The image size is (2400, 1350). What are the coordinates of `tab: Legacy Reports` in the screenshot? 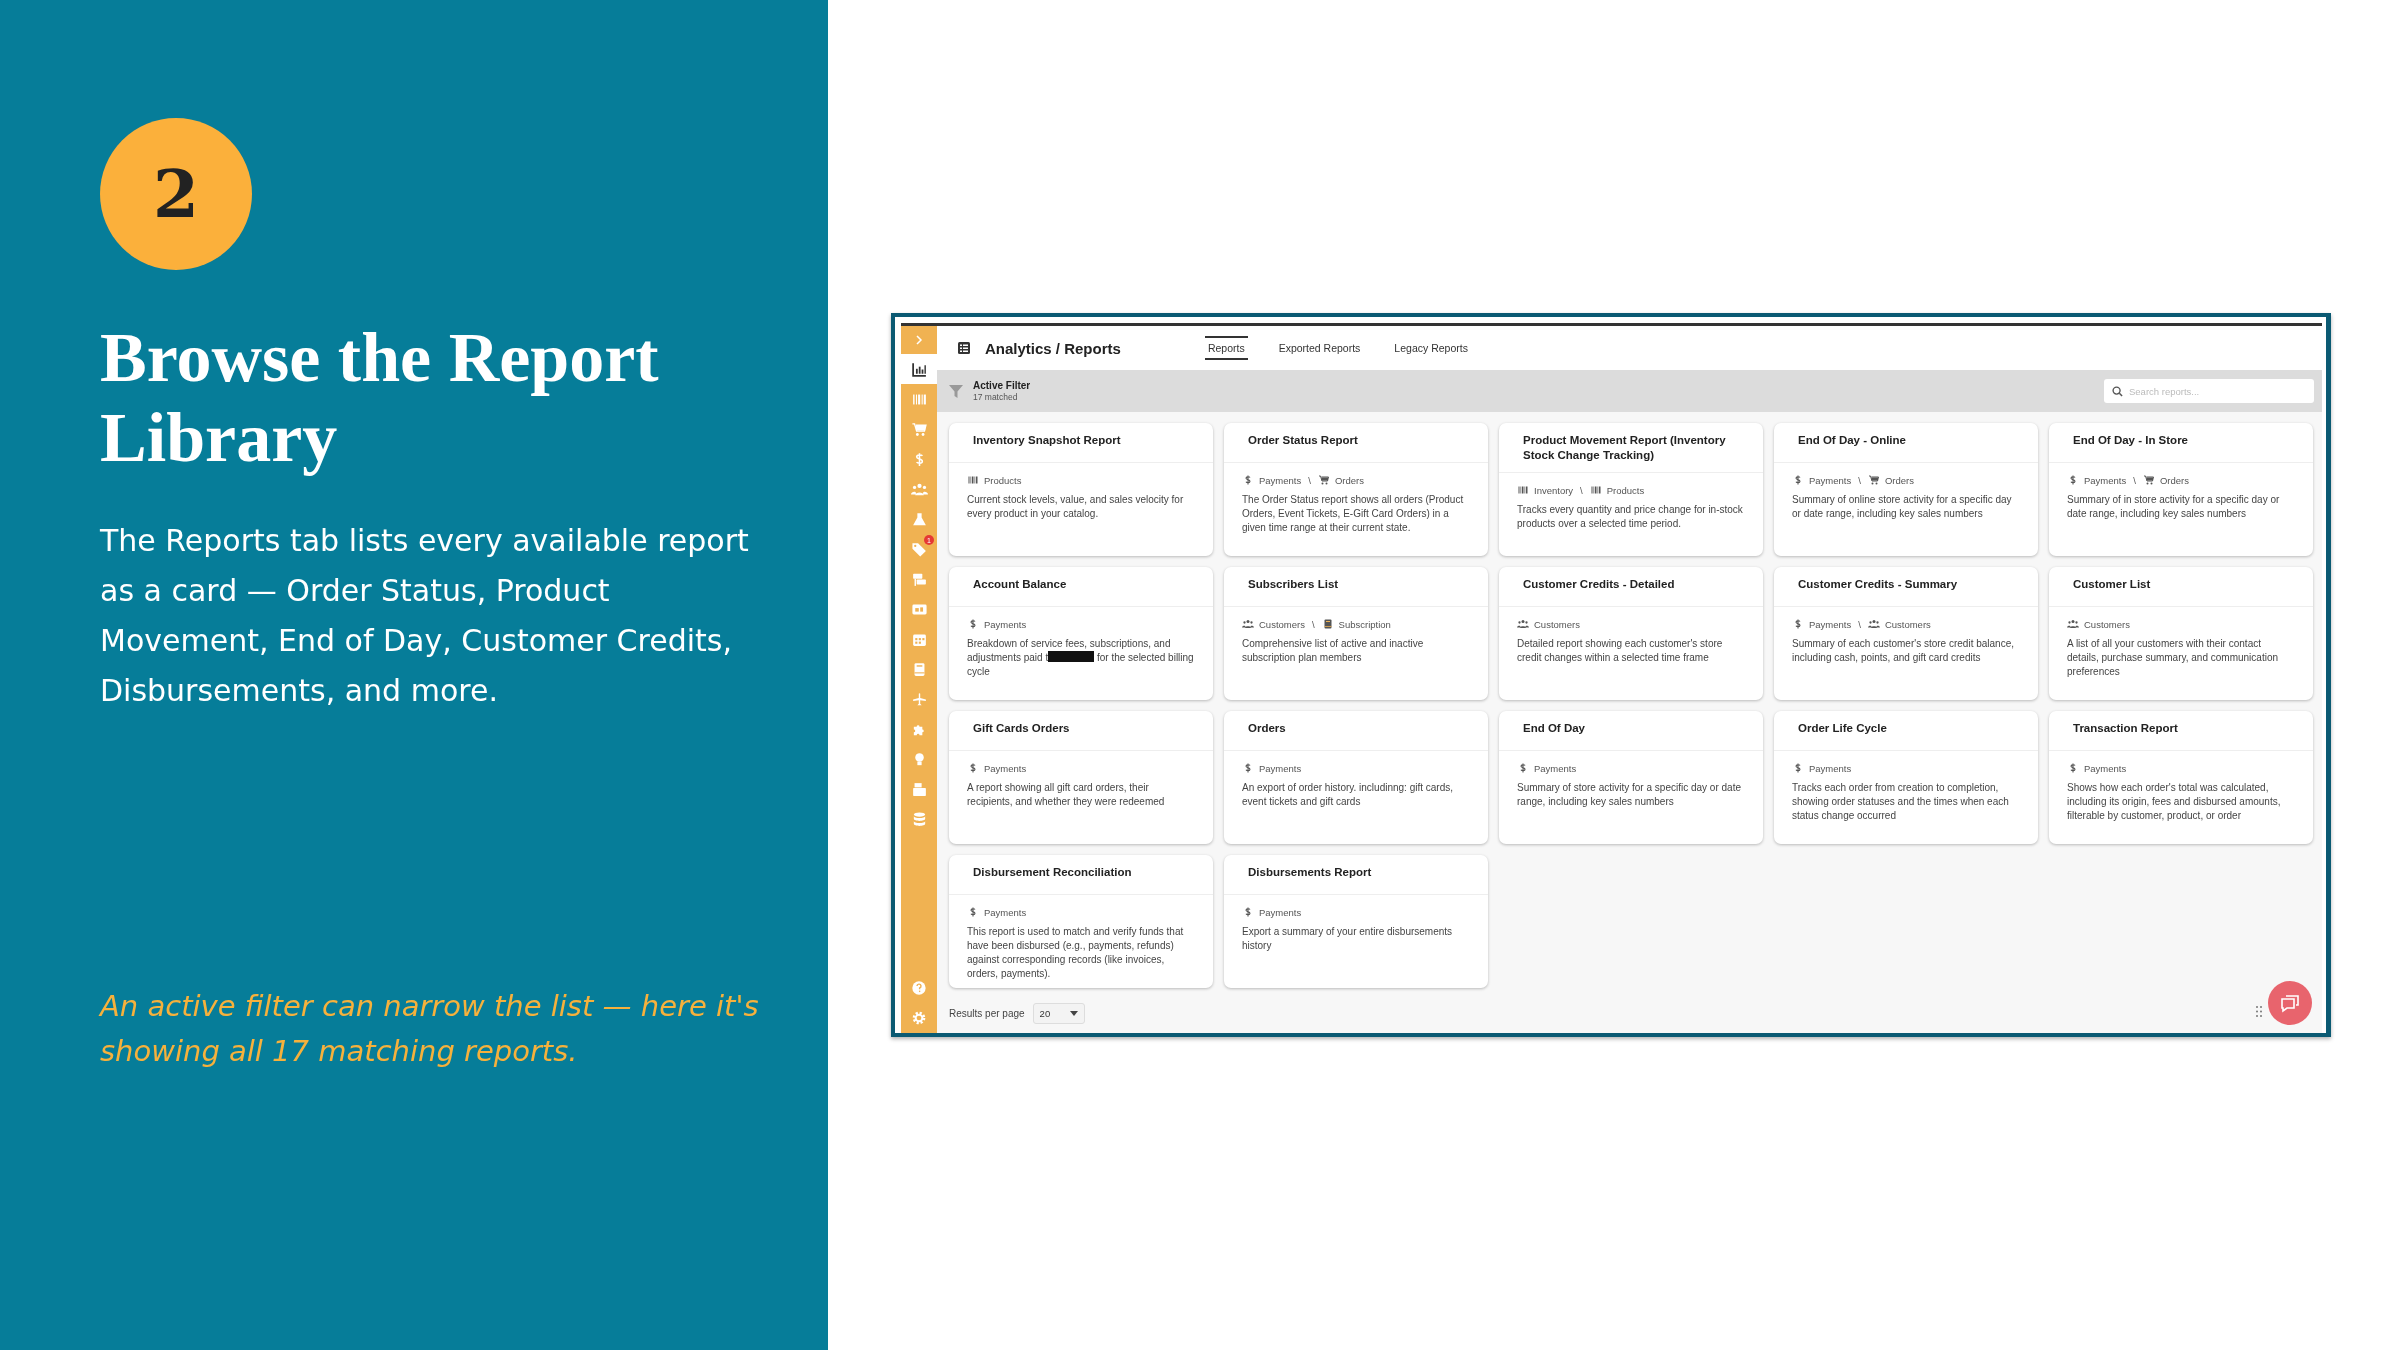 It's located at (1431, 348).